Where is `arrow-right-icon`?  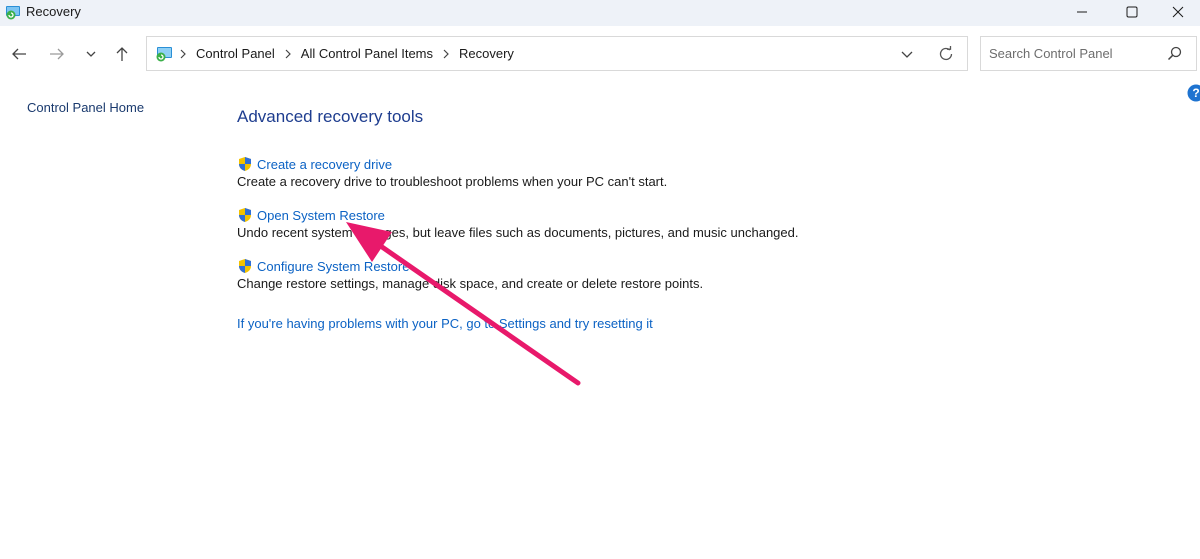
arrow-right-icon is located at coordinates (57, 54).